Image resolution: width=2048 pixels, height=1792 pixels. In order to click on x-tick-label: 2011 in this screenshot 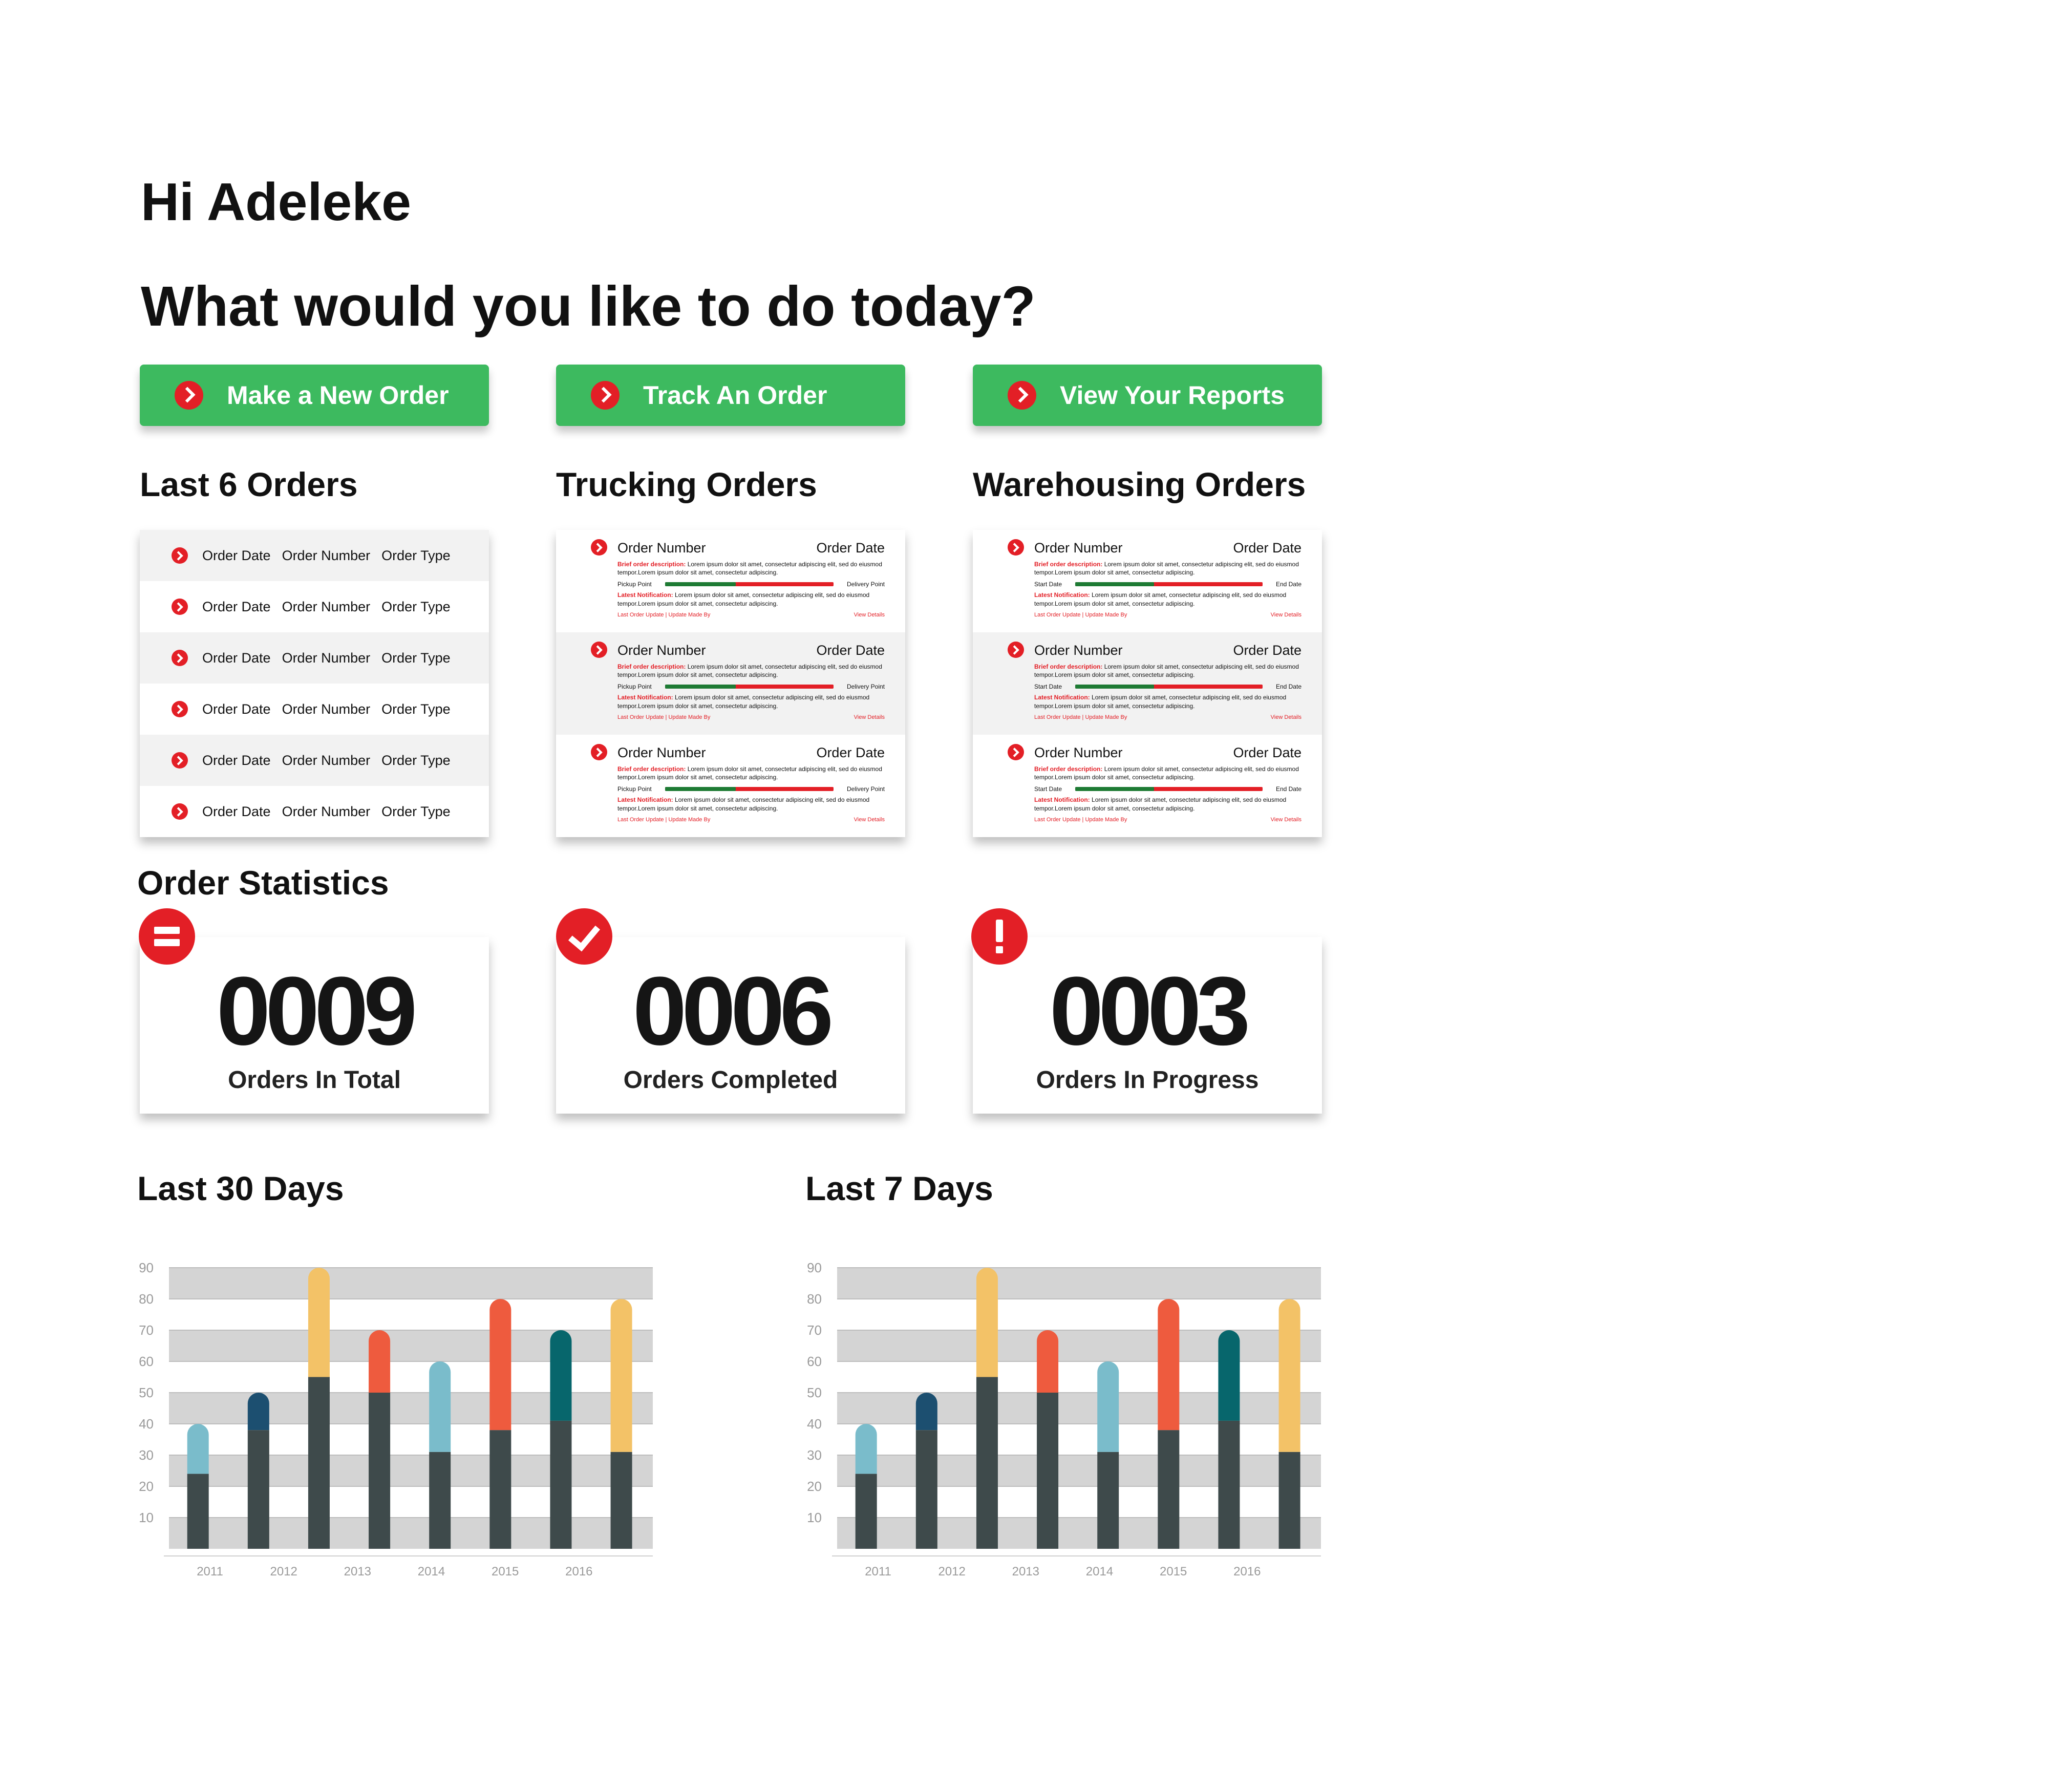, I will do `click(210, 1571)`.